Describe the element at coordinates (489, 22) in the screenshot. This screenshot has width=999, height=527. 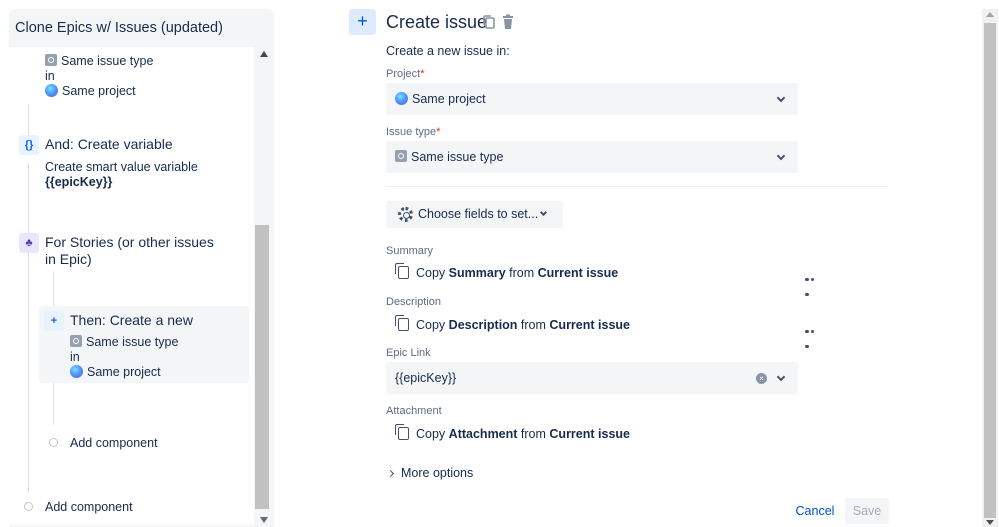
I see `duplicate-icon` at that location.